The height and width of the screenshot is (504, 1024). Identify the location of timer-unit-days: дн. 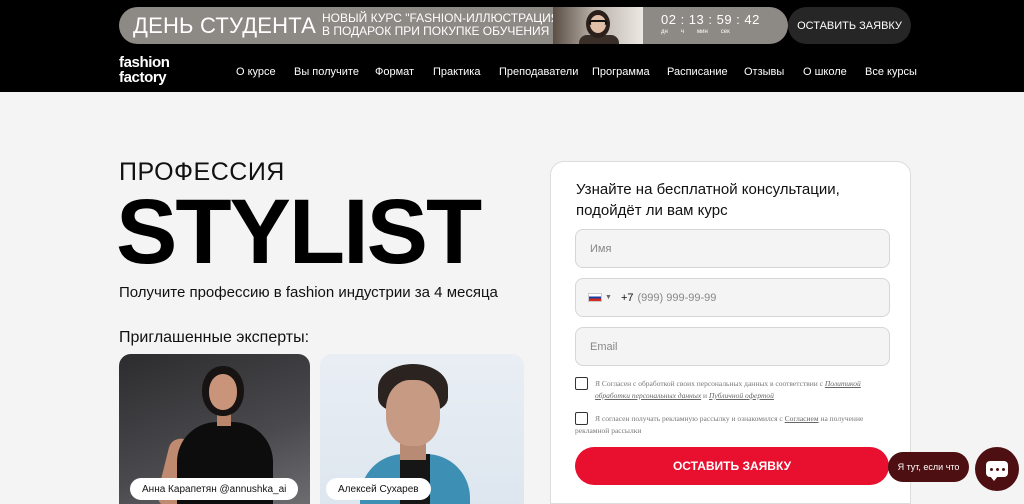
(664, 32).